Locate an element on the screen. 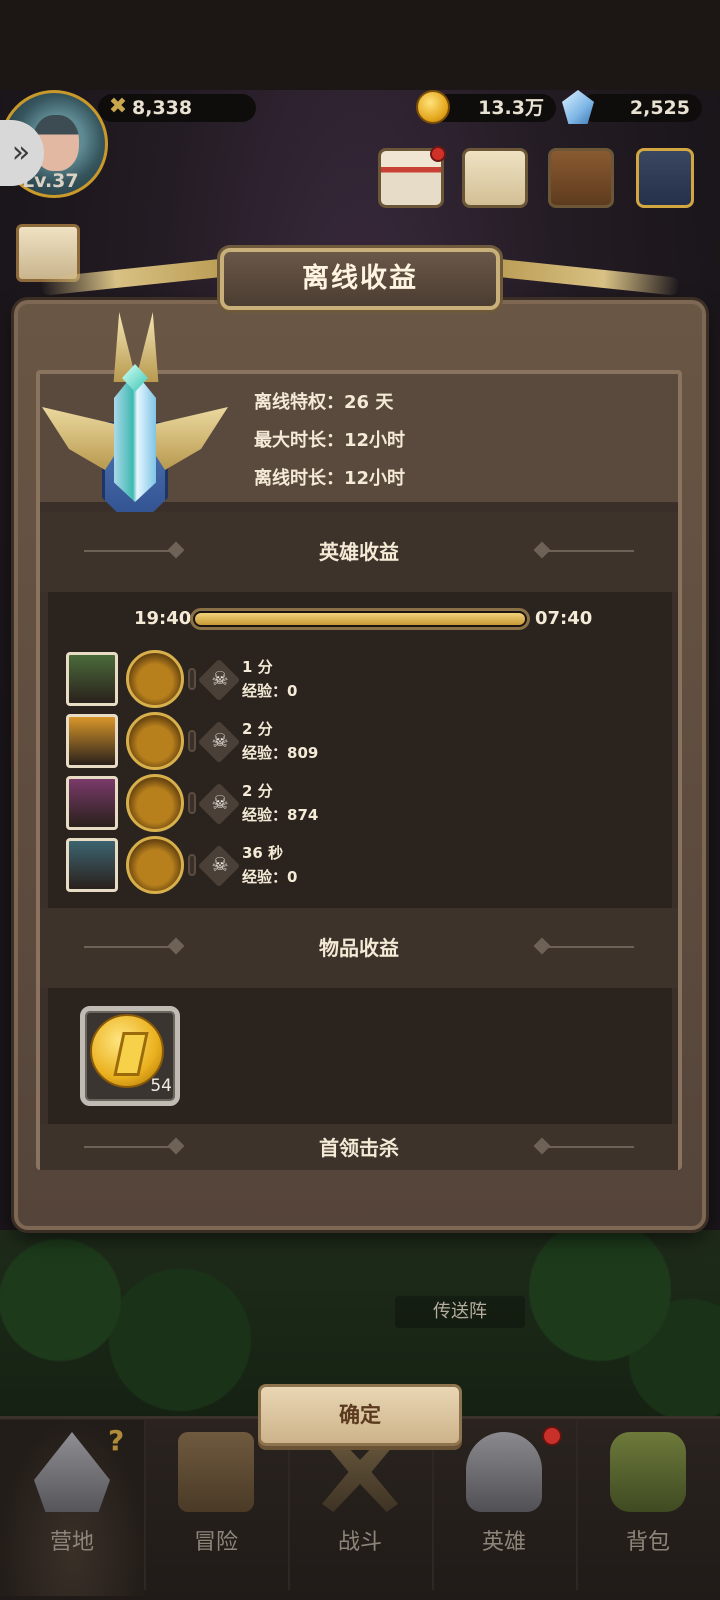  title-banner: 离线收益 is located at coordinates (360, 280).